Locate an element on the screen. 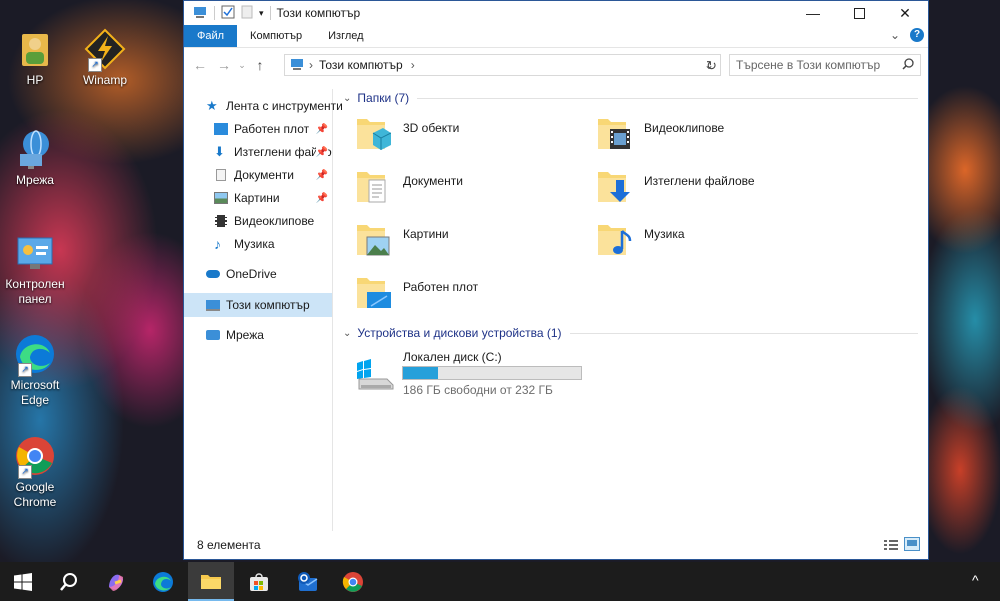 The image size is (1000, 601). folder-label: Работен плот is located at coordinates (441, 287).